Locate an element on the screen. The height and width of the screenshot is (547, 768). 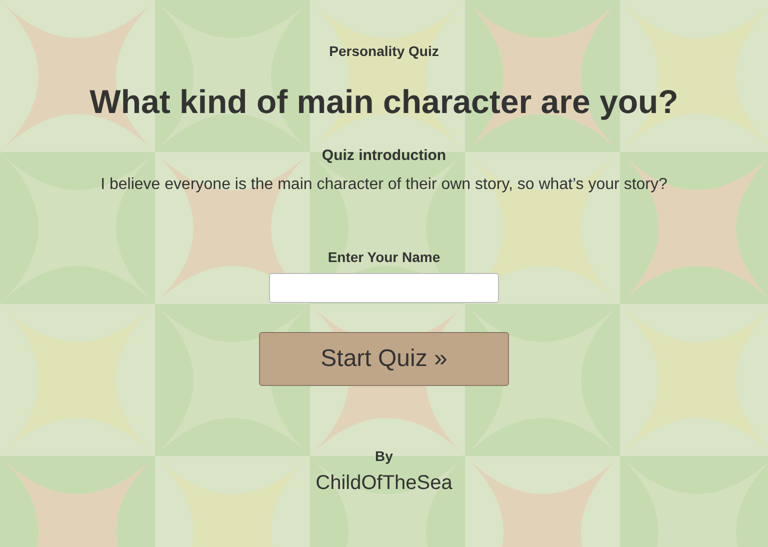
intro-text: I believe everyone is the main character of their own story, so what’s your story? is located at coordinates (384, 185).